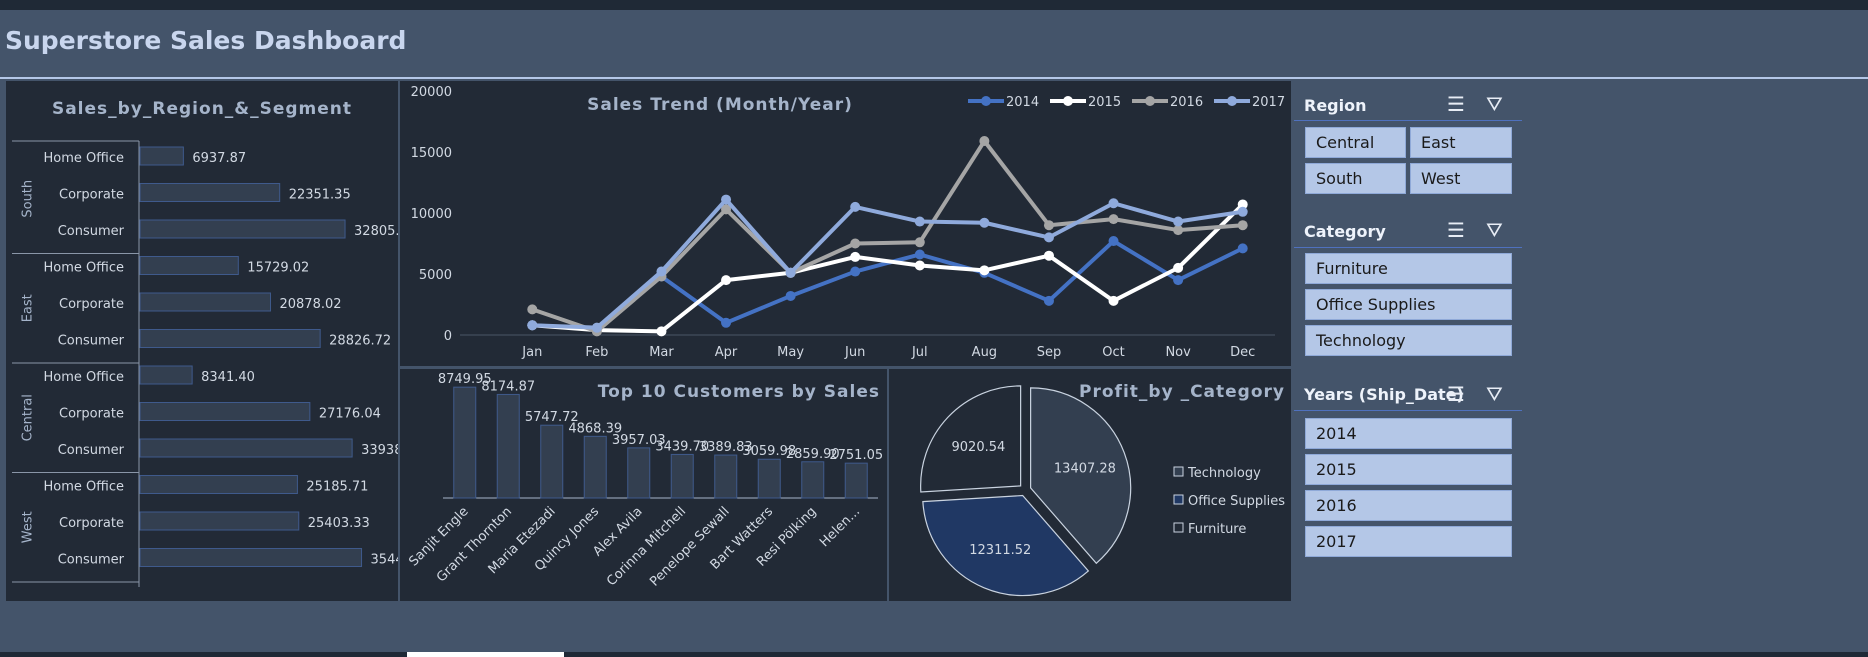 The image size is (1868, 657). Describe the element at coordinates (1068, 101) in the screenshot. I see `legend-marker-2015` at that location.